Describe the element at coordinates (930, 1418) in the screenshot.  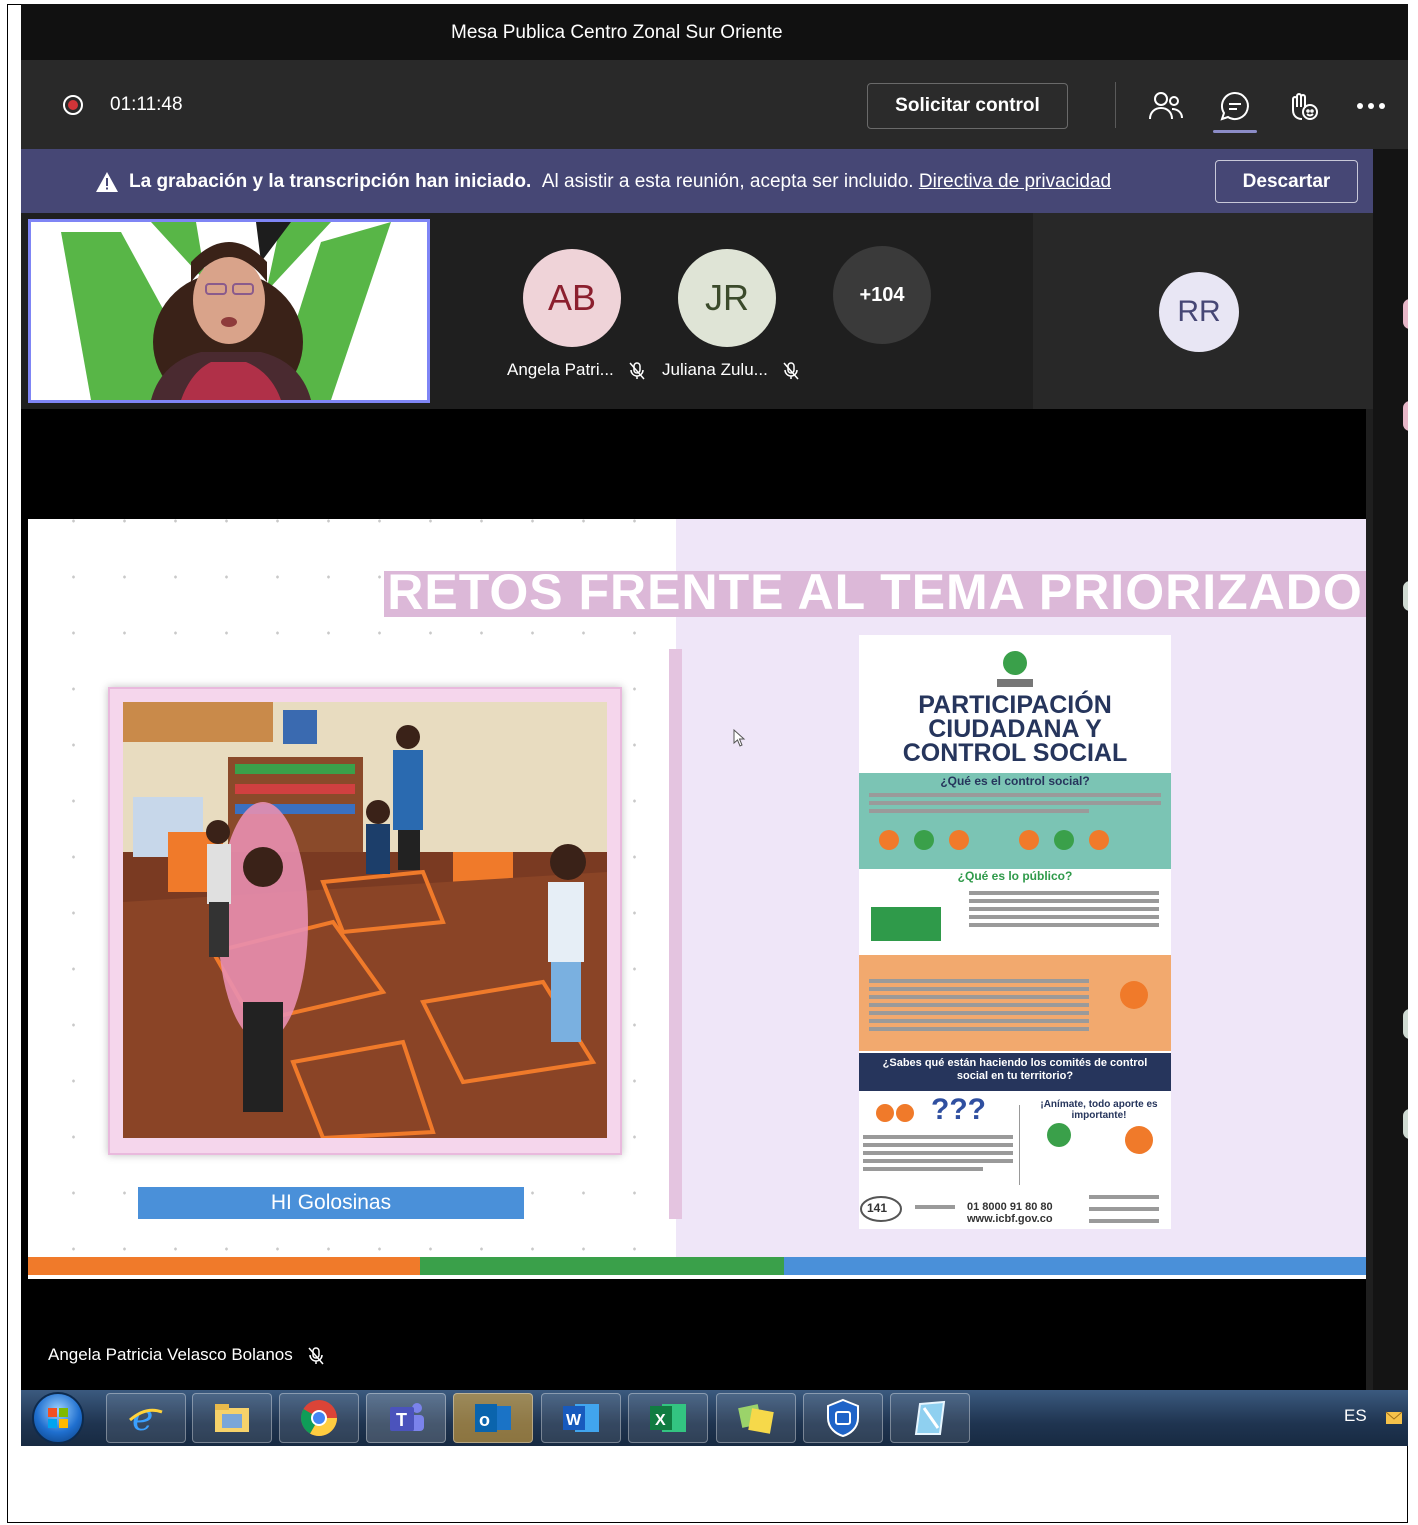
I see `notepad-icon` at that location.